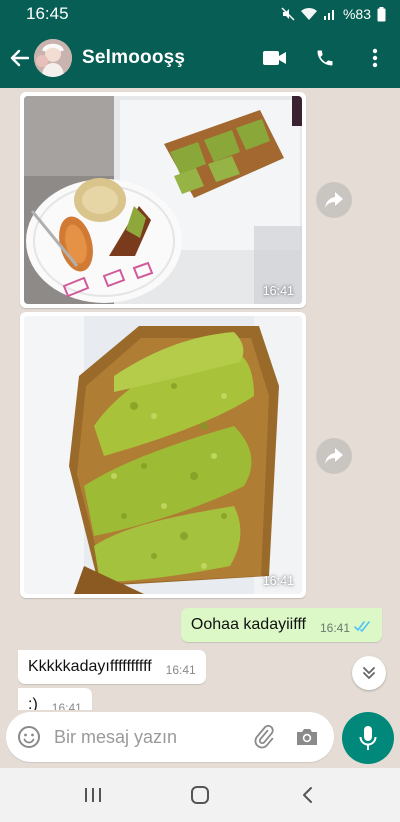 The height and width of the screenshot is (822, 400). I want to click on home-icon, so click(200, 795).